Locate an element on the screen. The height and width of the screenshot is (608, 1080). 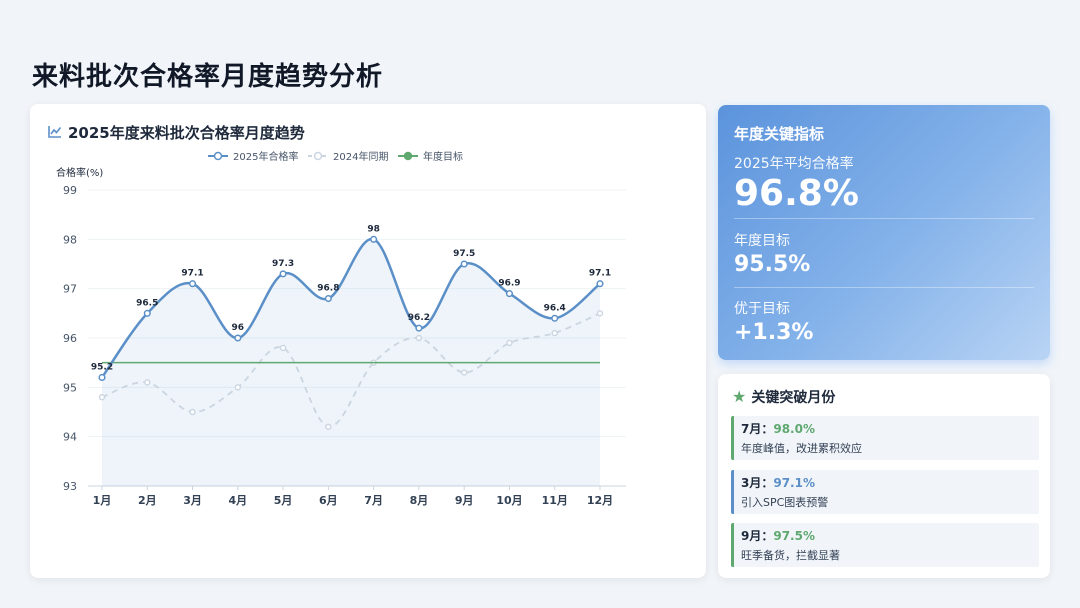
data-label: 96.2 is located at coordinates (419, 318).